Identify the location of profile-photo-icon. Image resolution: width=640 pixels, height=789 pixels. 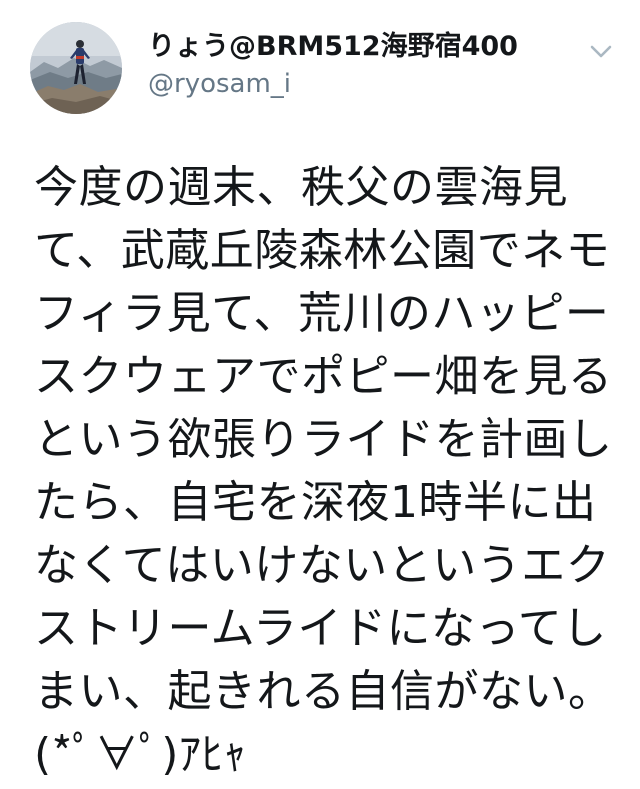
(76, 68).